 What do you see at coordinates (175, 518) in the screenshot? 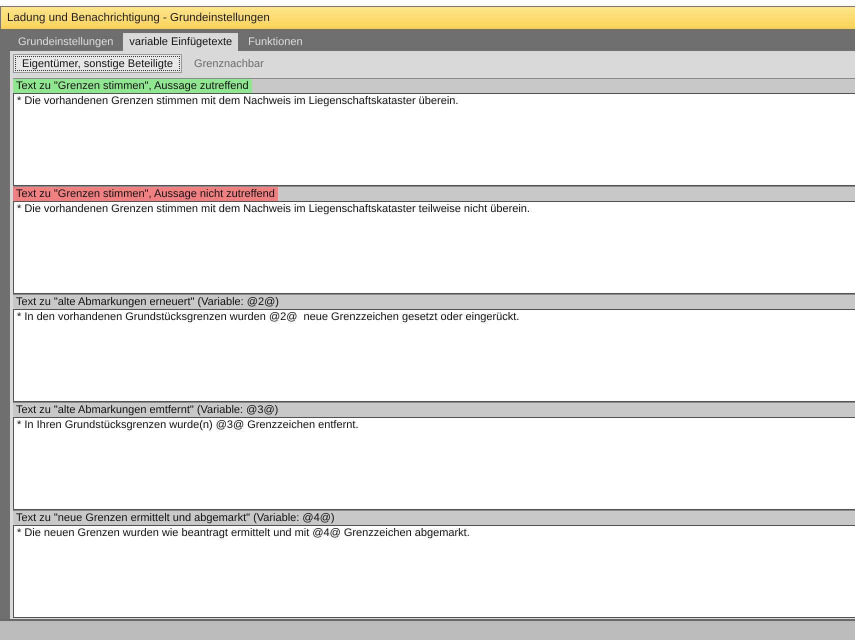
I see `field-label: Text zu "neue Grenzen ermittelt und abgemarkt" (Variable: @4@)` at bounding box center [175, 518].